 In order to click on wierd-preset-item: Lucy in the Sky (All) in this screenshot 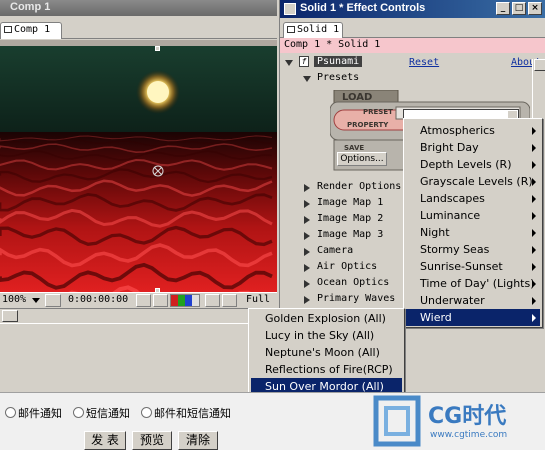, I will do `click(326, 335)`.